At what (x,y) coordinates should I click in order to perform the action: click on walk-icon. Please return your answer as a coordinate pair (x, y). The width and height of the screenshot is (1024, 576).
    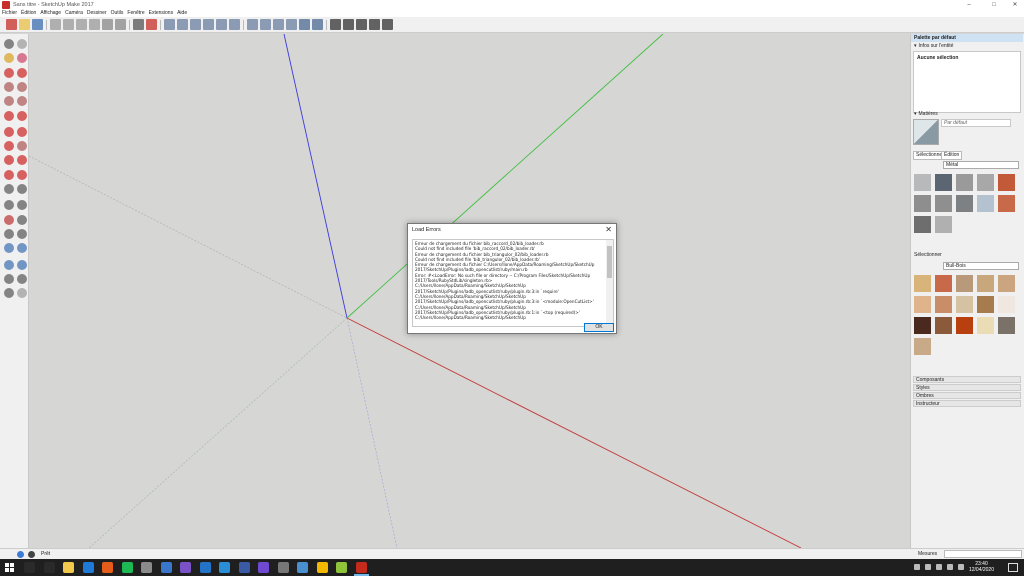
    Looking at the image, I should click on (9, 293).